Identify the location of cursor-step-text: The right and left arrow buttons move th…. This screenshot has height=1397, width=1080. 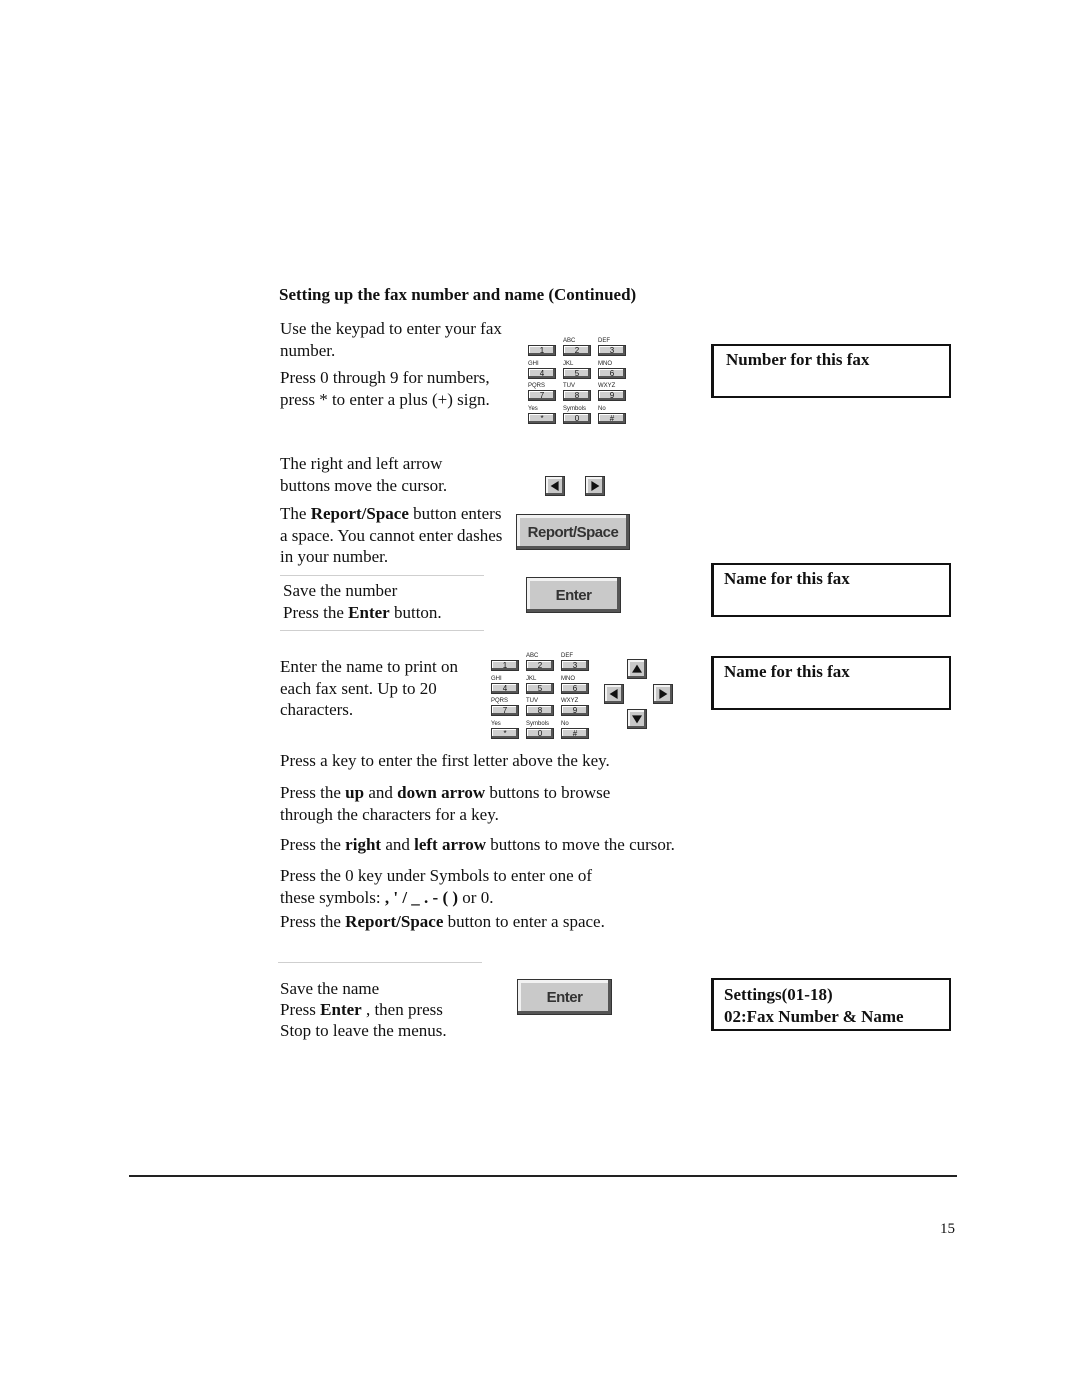
(364, 474).